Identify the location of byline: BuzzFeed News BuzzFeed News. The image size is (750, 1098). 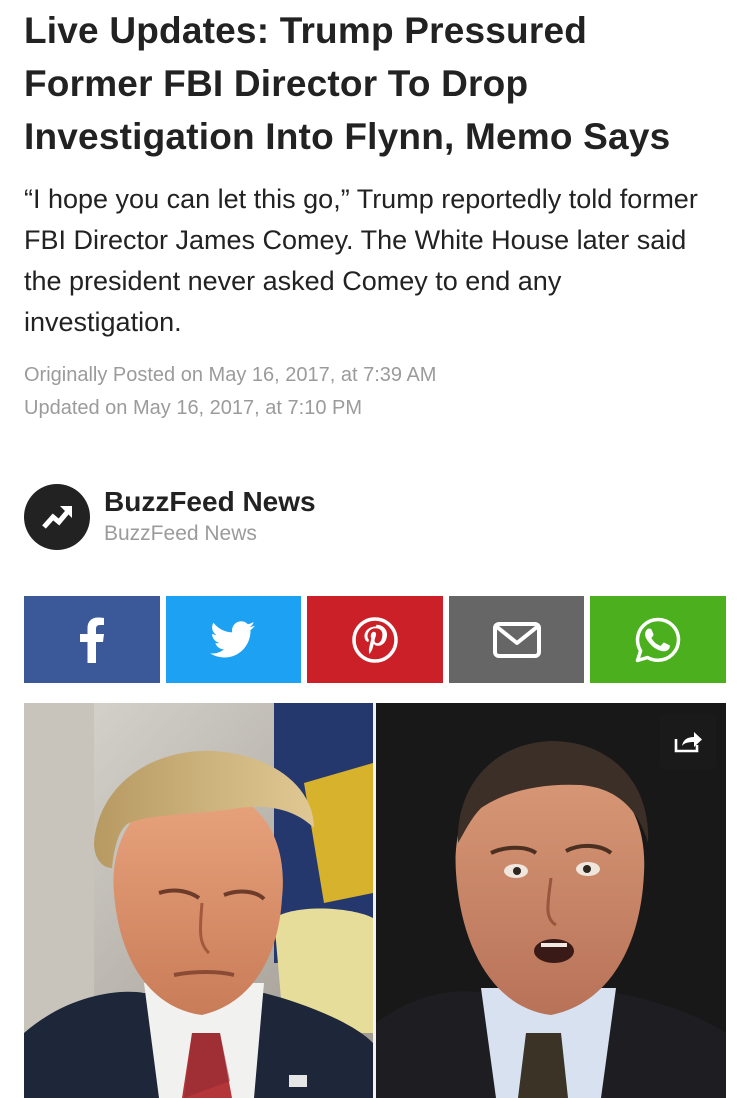
(170, 517).